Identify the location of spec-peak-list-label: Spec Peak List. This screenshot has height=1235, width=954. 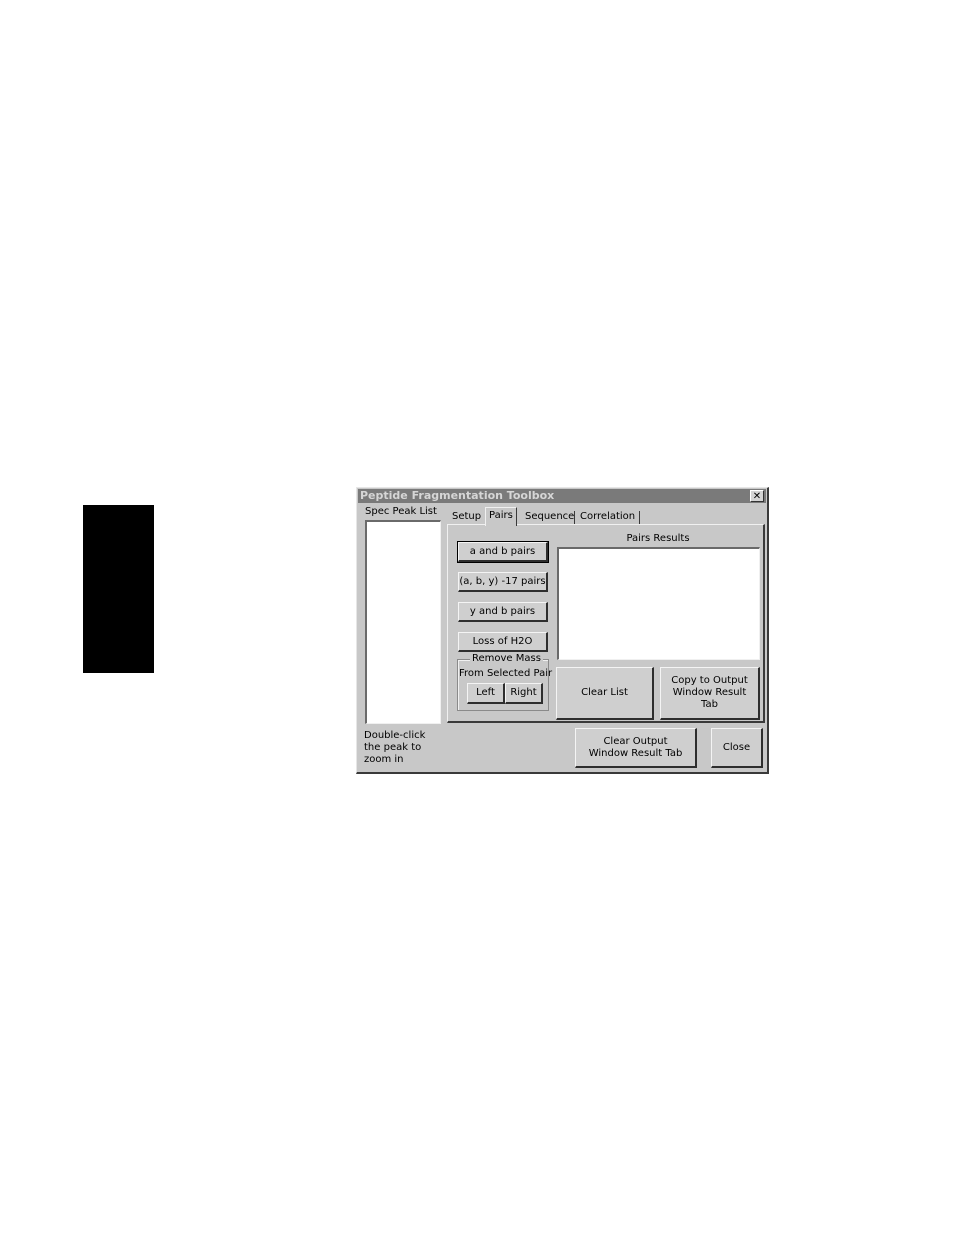
(401, 511).